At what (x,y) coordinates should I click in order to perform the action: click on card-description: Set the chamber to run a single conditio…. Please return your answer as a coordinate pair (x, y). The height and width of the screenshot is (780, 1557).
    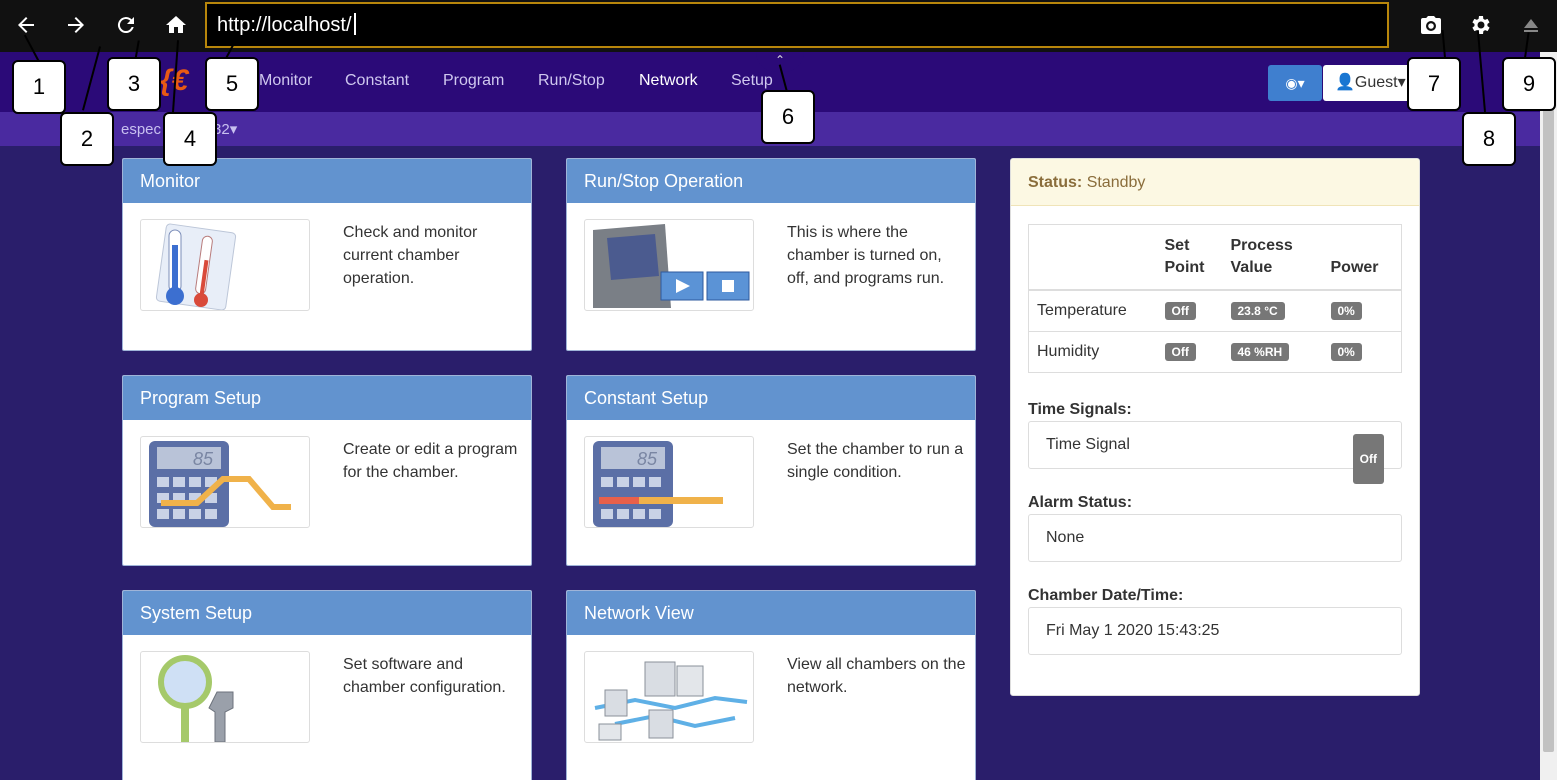
    Looking at the image, I should click on (875, 461).